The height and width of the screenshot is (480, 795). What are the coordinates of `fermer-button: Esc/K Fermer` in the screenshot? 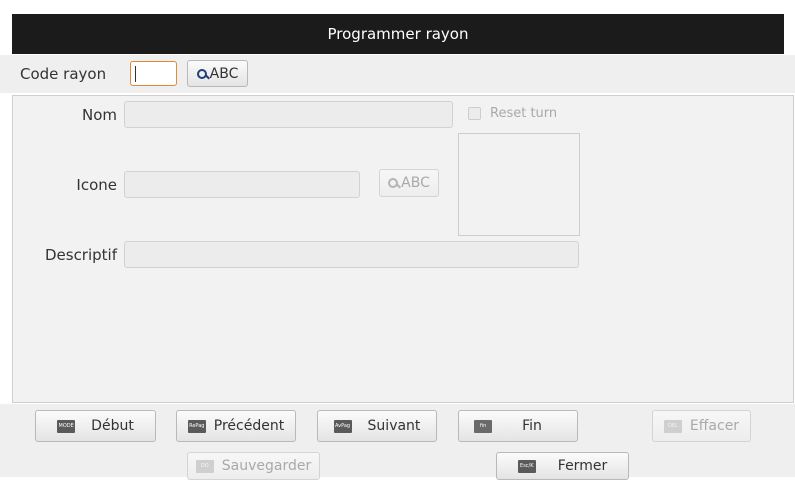 It's located at (562, 466).